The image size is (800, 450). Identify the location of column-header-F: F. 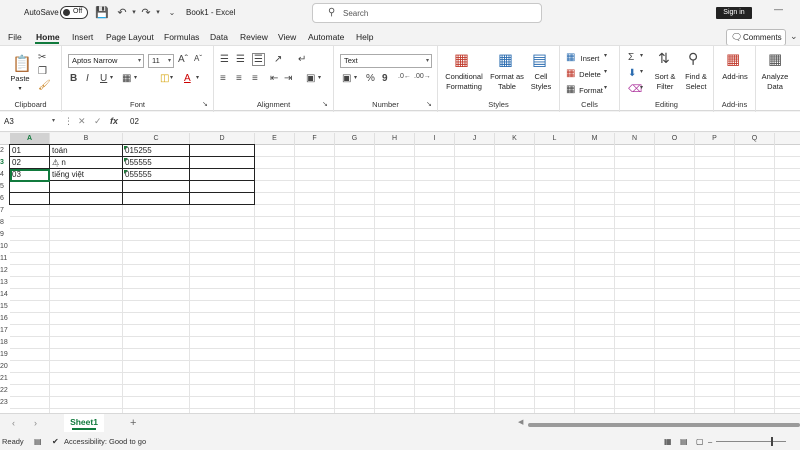
(315, 139).